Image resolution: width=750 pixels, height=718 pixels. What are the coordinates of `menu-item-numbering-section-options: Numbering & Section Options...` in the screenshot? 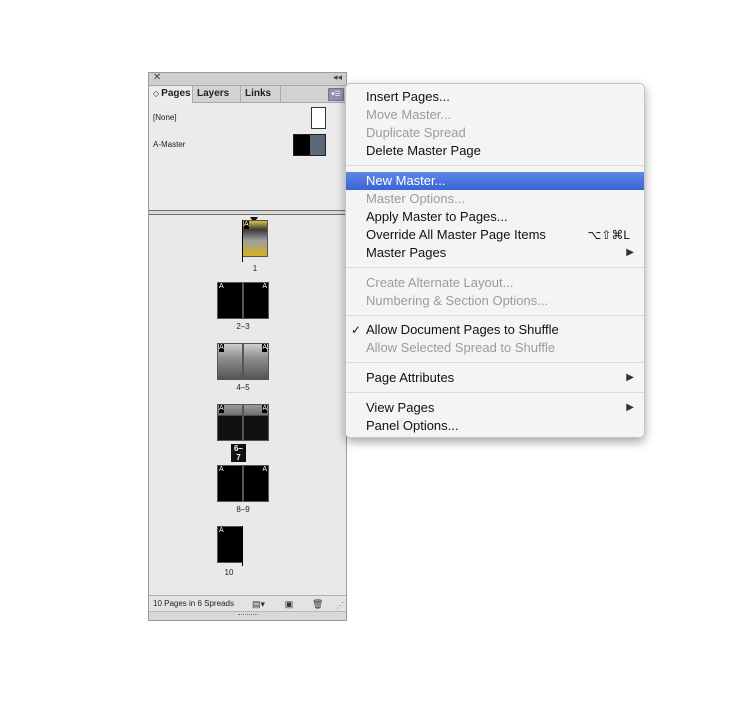 It's located at (495, 301).